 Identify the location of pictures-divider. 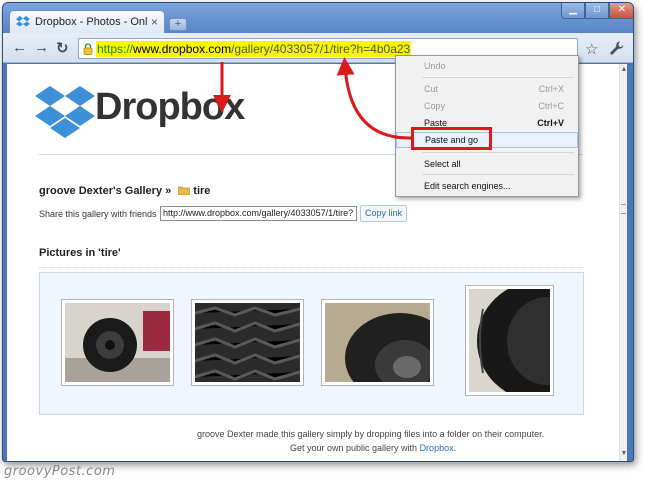
(311, 267).